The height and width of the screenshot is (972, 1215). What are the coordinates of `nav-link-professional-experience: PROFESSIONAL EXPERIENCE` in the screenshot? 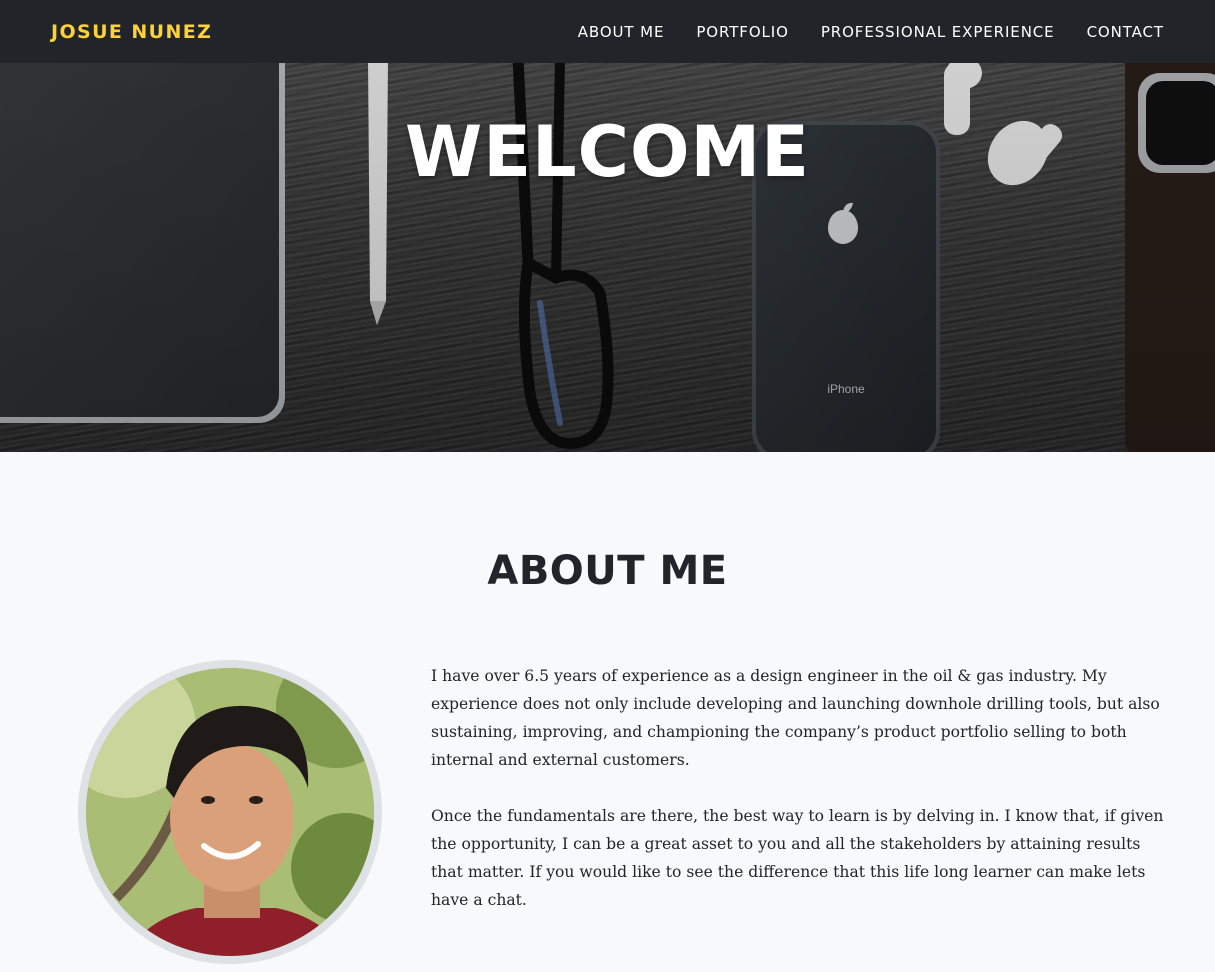 It's located at (938, 32).